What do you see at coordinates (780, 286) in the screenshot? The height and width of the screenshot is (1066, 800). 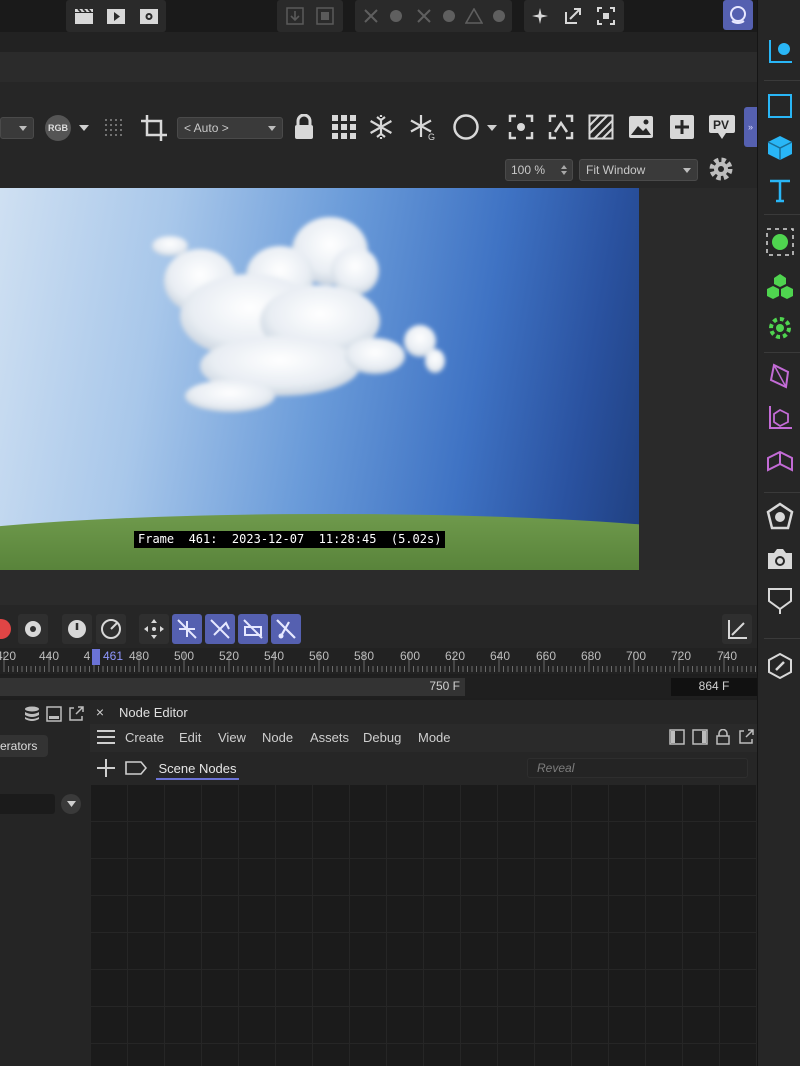 I see `cloner-icon` at bounding box center [780, 286].